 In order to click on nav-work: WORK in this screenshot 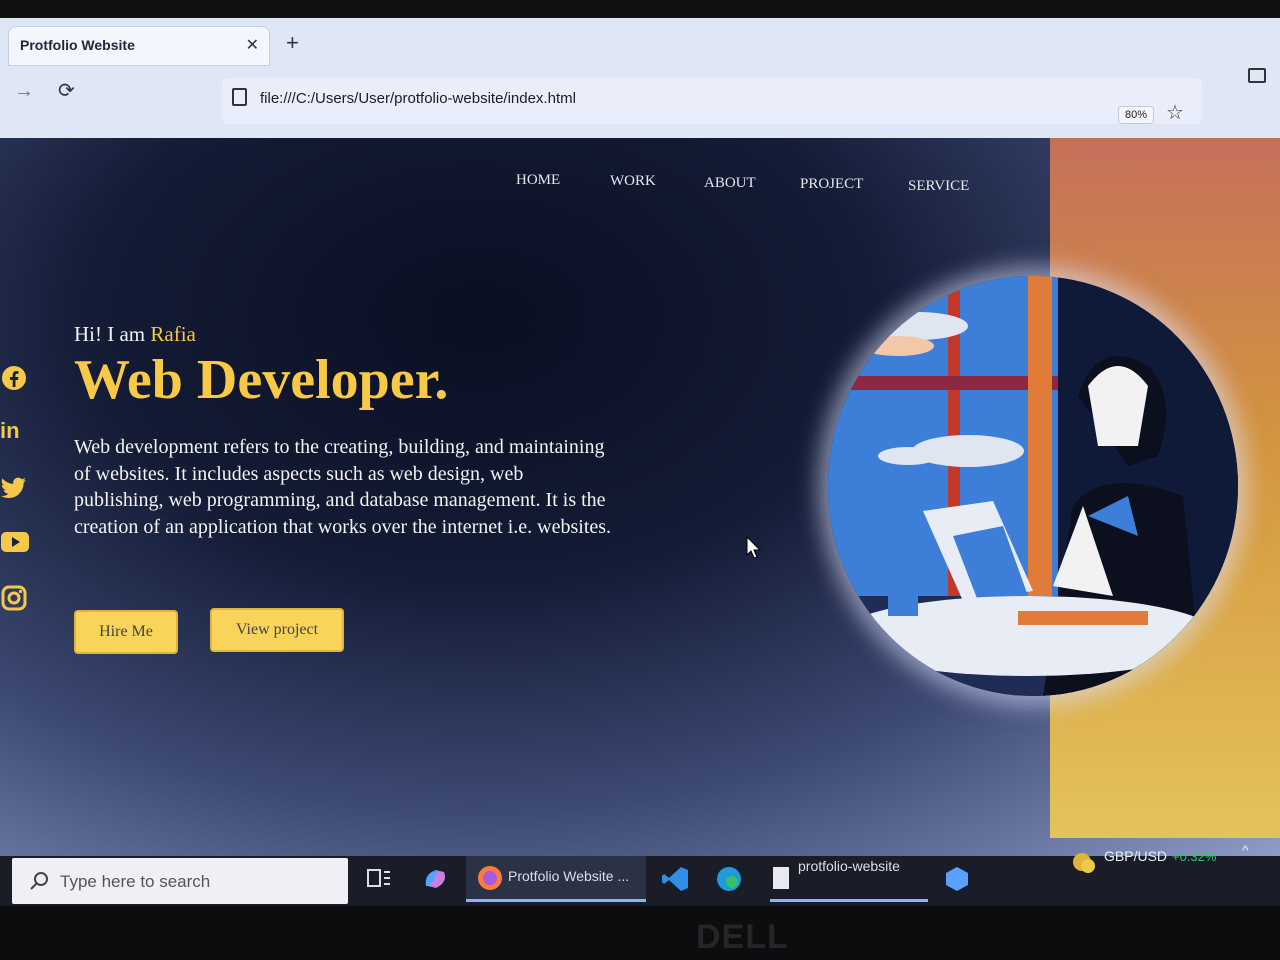, I will do `click(633, 181)`.